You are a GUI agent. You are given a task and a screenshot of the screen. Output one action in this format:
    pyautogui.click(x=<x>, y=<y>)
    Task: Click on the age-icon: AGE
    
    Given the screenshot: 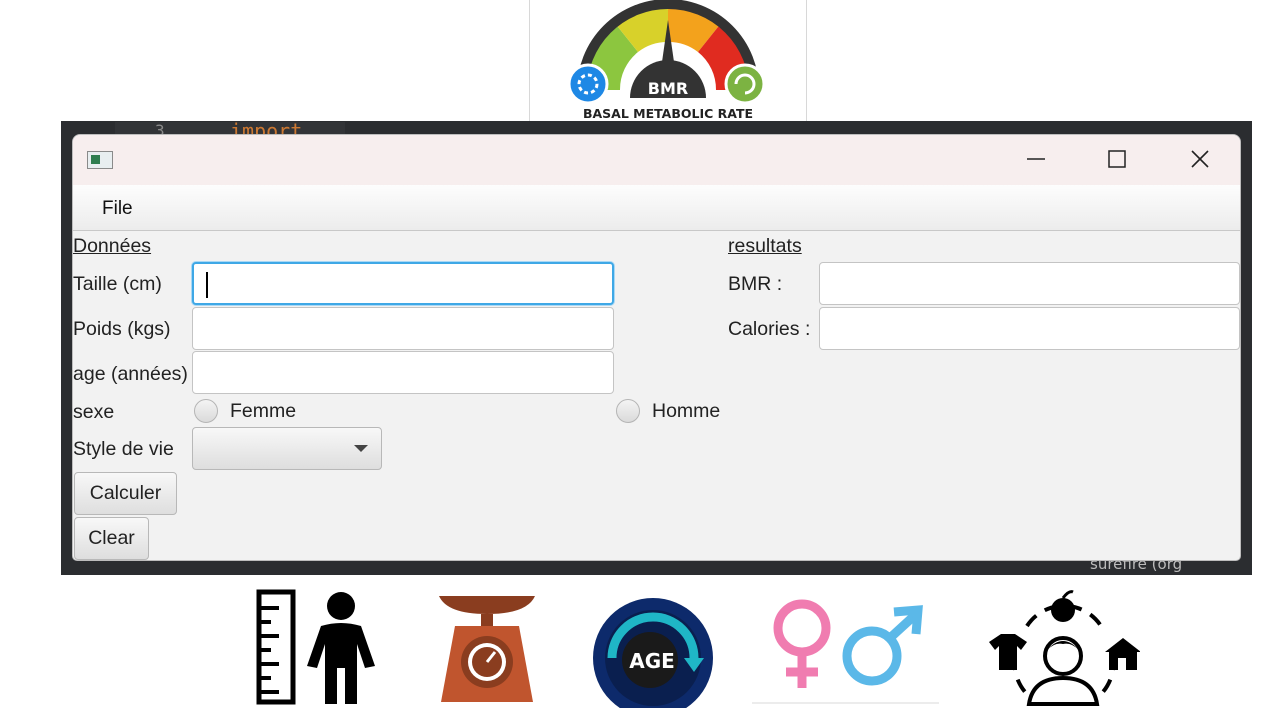 What is the action you would take?
    pyautogui.click(x=653, y=652)
    